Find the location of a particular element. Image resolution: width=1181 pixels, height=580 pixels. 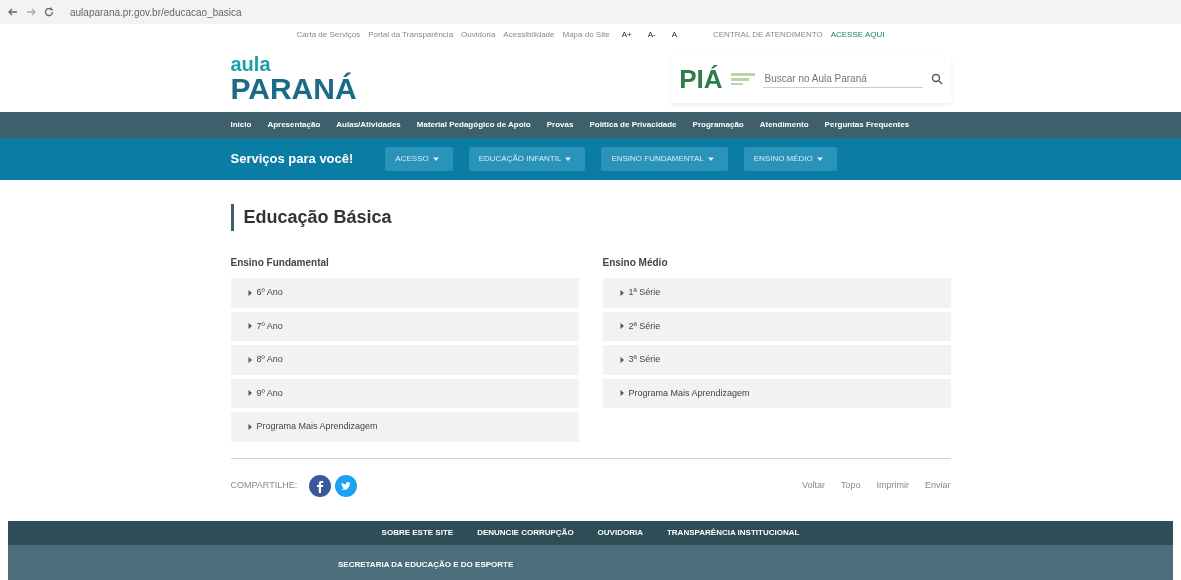

font-size-button: A+ is located at coordinates (626, 35).